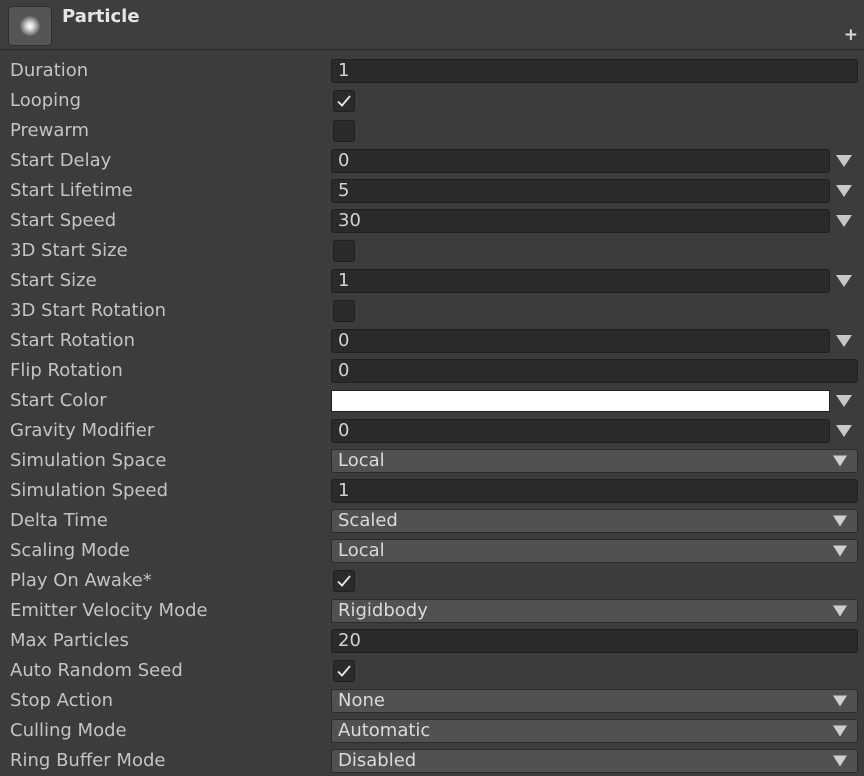 This screenshot has width=864, height=776. What do you see at coordinates (62, 700) in the screenshot?
I see `property-label-stop-action: Stop Action` at bounding box center [62, 700].